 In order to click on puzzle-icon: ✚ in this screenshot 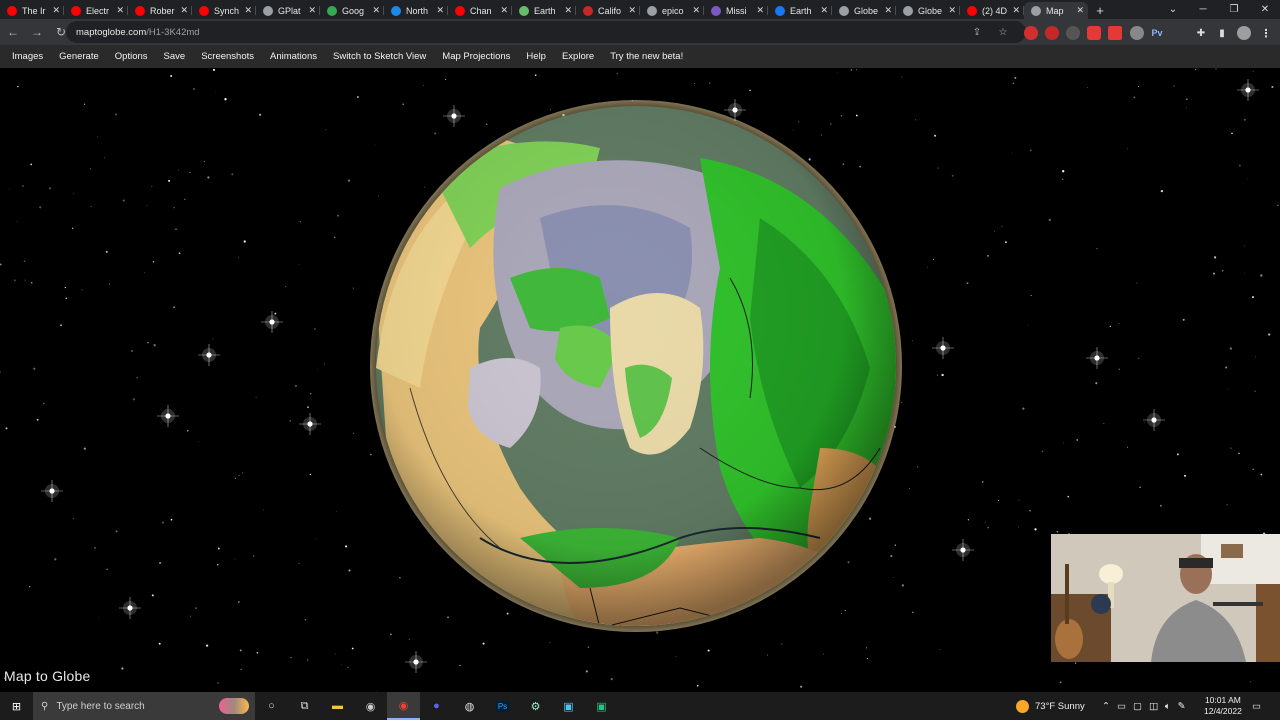, I will do `click(1201, 33)`.